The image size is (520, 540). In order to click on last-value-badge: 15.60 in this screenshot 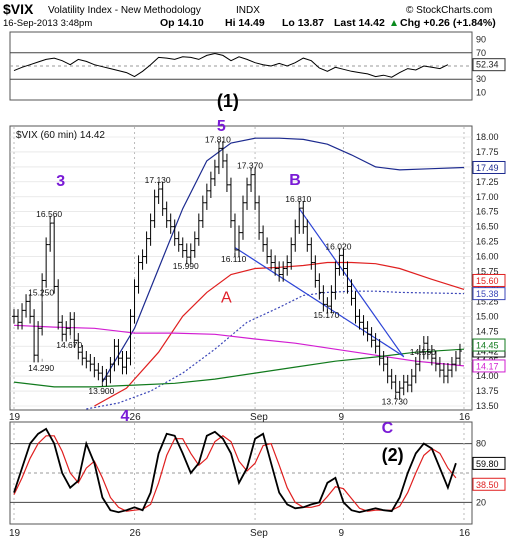, I will do `click(489, 280)`.